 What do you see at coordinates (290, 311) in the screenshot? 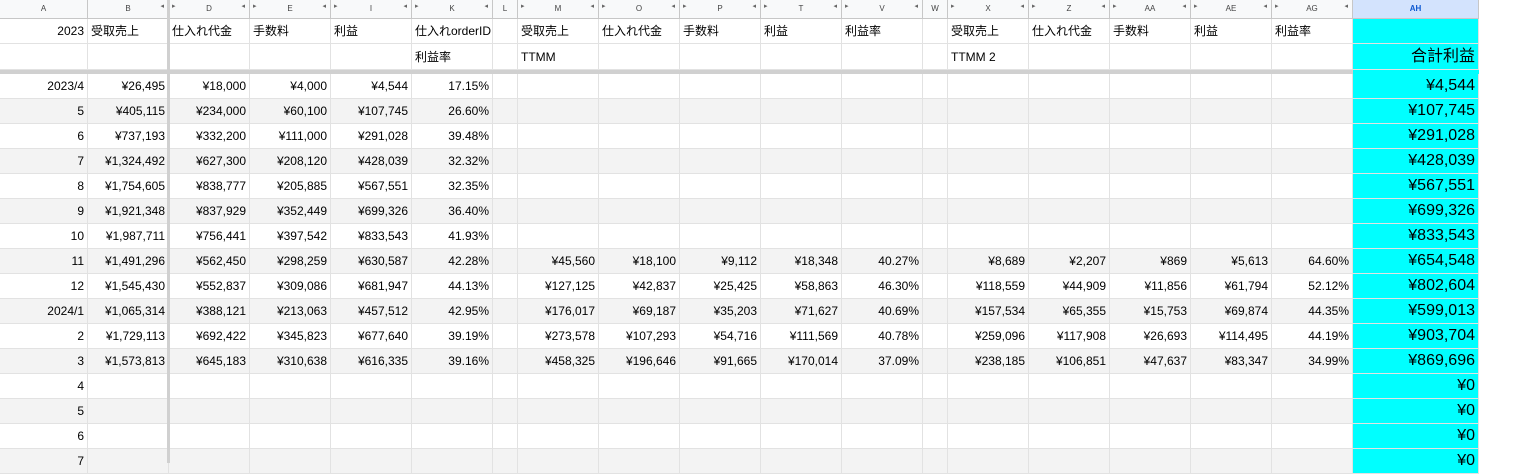
I see `data-cell-e: ¥213,063` at bounding box center [290, 311].